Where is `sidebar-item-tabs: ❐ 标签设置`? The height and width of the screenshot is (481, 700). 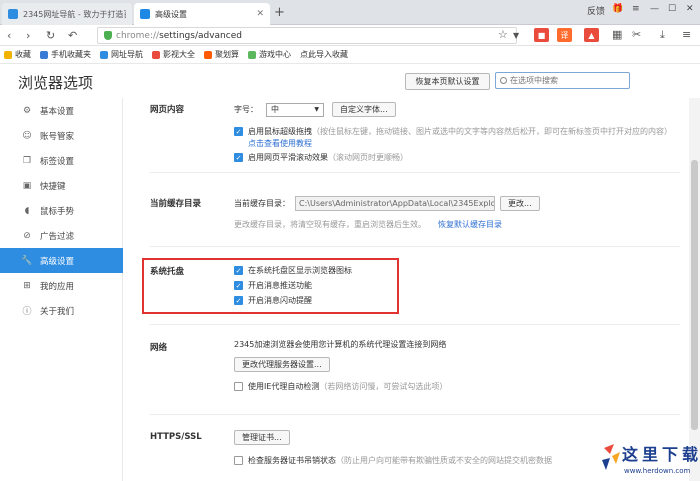
sidebar-item-tabs: ❐ 标签设置 is located at coordinates (61, 160).